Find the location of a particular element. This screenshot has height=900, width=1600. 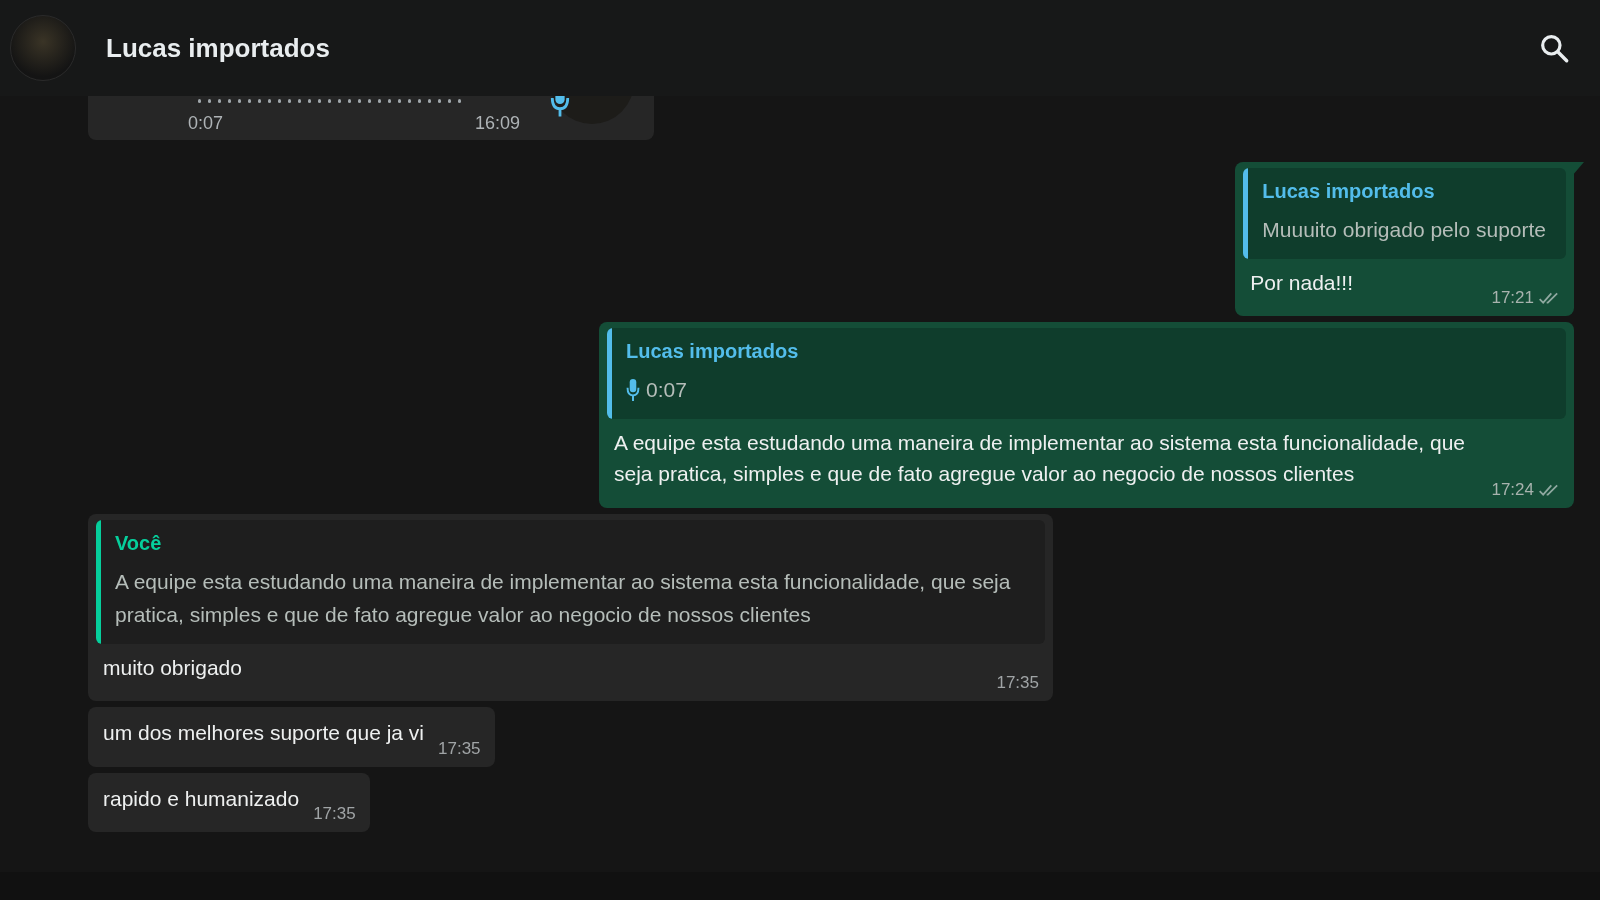

quoted-message: Você A equipe esta estudando uma maneira de implementar ao sistema esta funcionalidade, que seja pratica, simples e que de fato agregue valor ao negocio de nossos clientes is located at coordinates (570, 581).